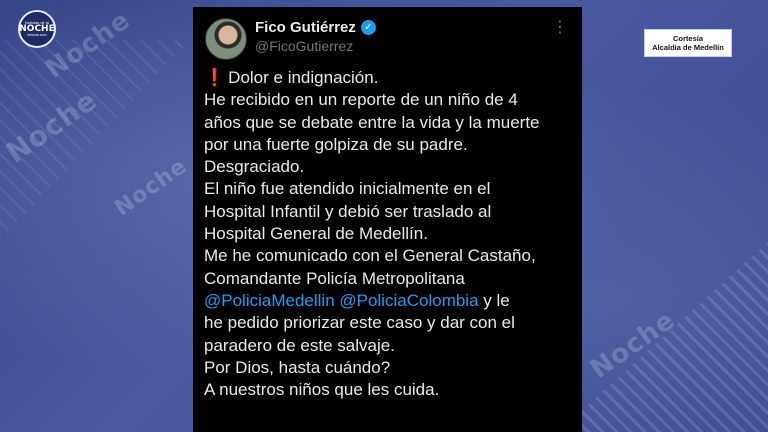  I want to click on image-credit-box: Cortesía Alcaldía de Medellín, so click(688, 43).